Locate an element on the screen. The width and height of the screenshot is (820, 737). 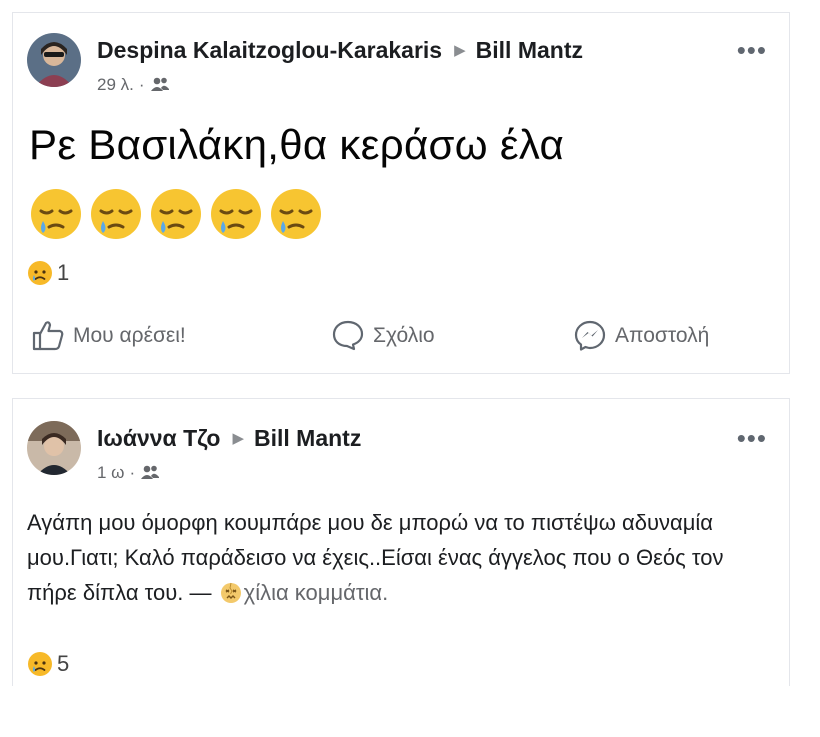
comment-label: Σχόλιο is located at coordinates (404, 335).